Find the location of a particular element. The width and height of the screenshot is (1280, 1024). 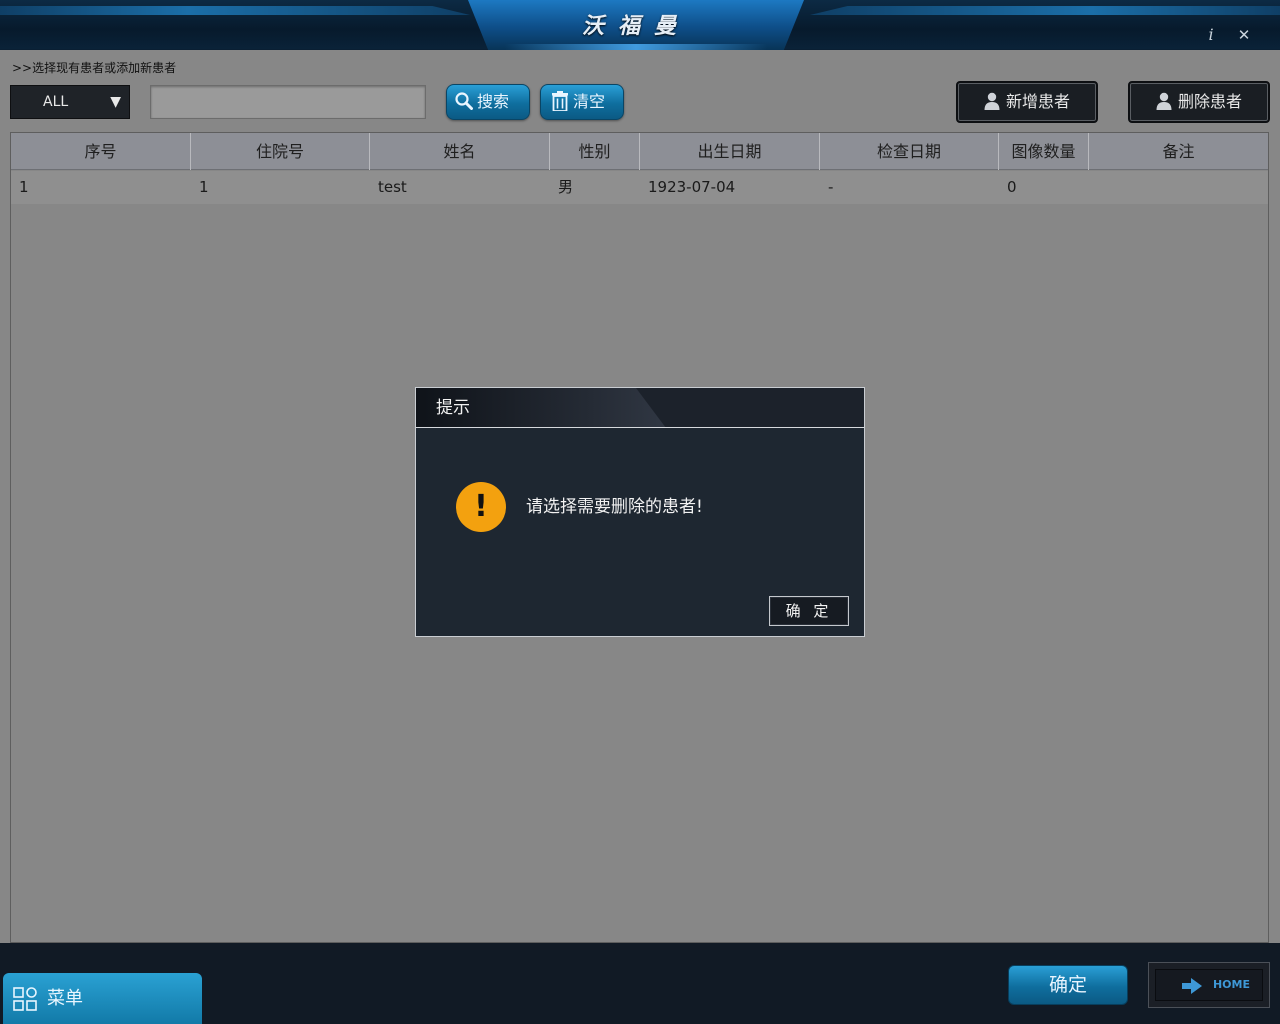

menu-button-label: 菜单 is located at coordinates (65, 998).